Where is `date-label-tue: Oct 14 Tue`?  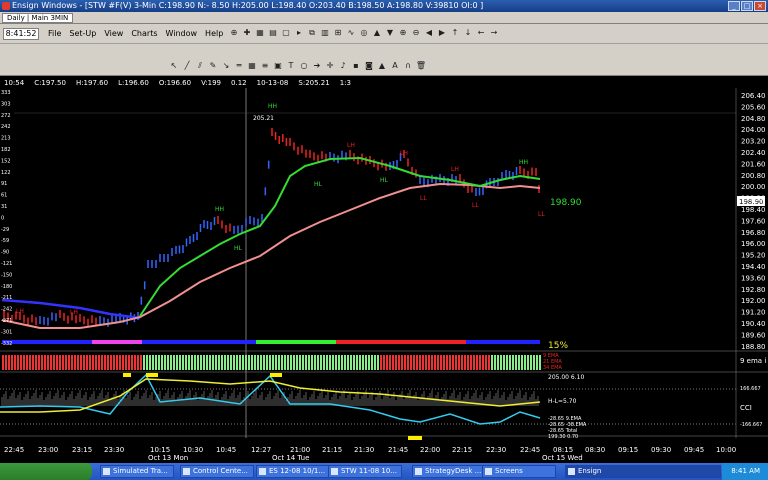
date-label-tue: Oct 14 Tue is located at coordinates (290, 458).